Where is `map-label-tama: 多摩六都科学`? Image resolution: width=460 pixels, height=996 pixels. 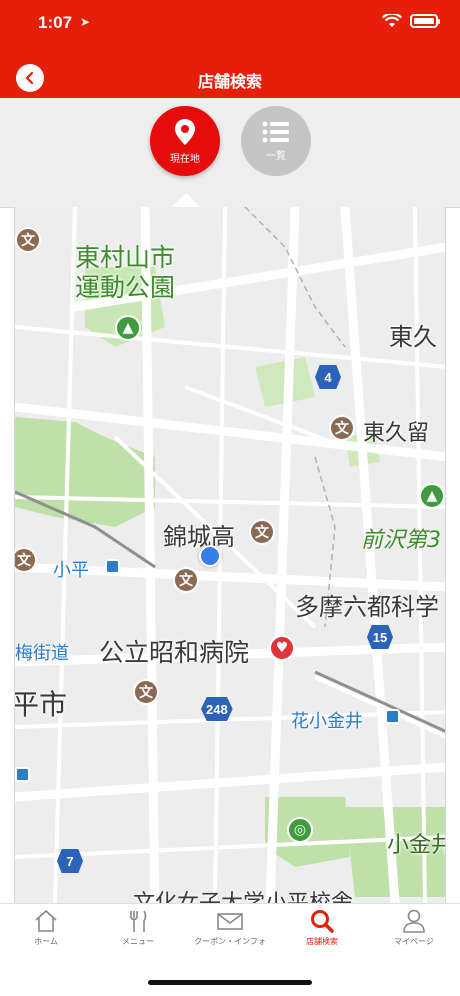
map-label-tama: 多摩六都科学 is located at coordinates (367, 607).